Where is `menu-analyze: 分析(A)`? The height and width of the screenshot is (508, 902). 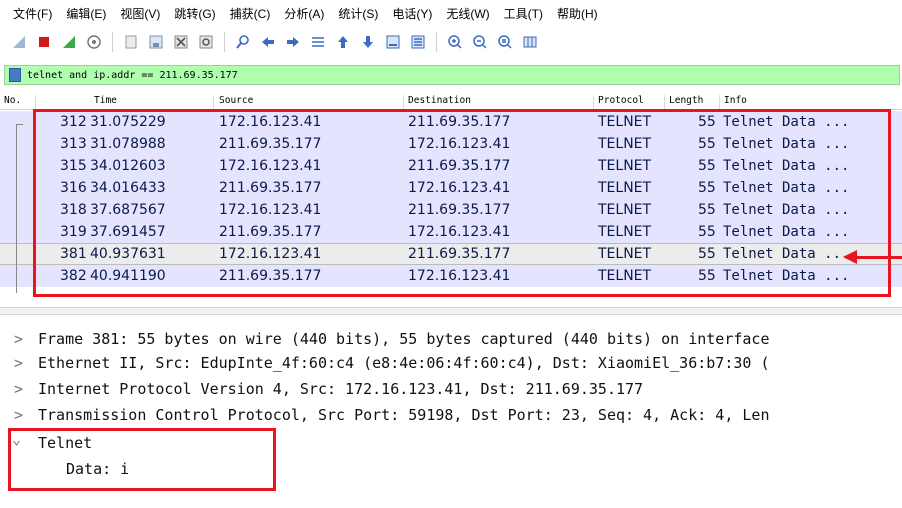
menu-analyze: 分析(A) is located at coordinates (304, 13).